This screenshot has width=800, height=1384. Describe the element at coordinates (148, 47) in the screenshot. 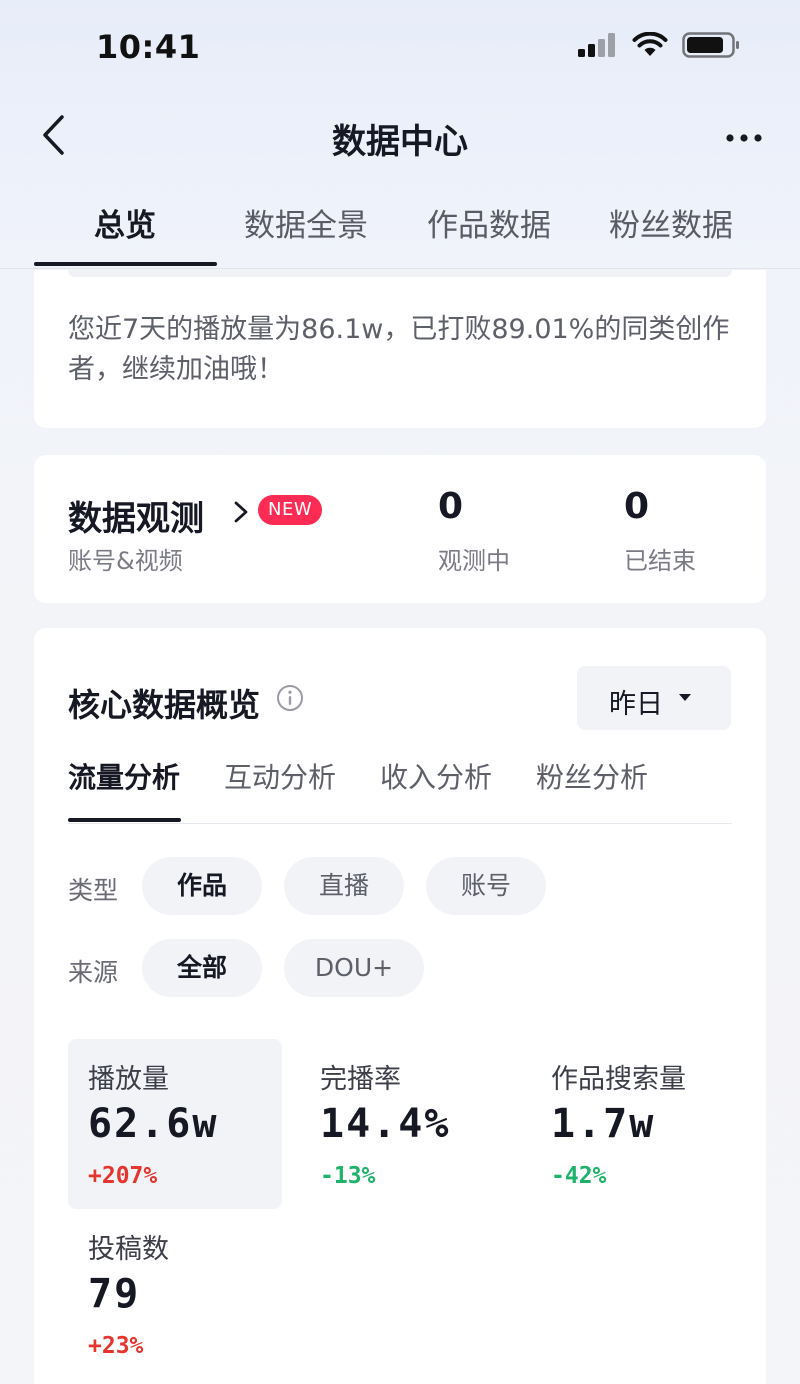

I see `status-time: 10:41` at that location.